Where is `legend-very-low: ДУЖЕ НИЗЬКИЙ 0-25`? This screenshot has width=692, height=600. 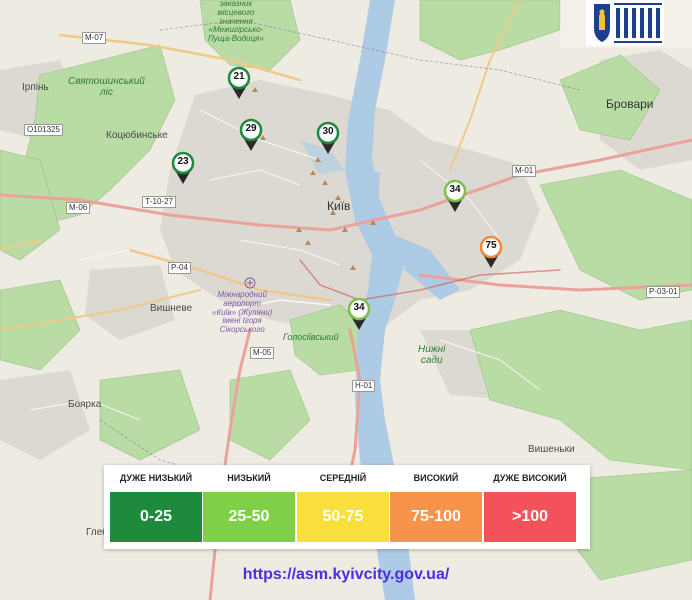 legend-very-low: ДУЖЕ НИЗЬКИЙ 0-25 is located at coordinates (156, 505).